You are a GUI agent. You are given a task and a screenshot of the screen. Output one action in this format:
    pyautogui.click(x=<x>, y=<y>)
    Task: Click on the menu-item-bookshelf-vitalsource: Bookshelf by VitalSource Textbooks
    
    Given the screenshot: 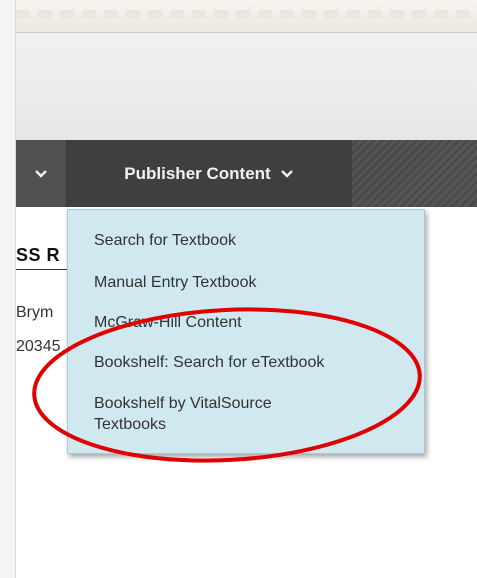 What is the action you would take?
    pyautogui.click(x=214, y=414)
    